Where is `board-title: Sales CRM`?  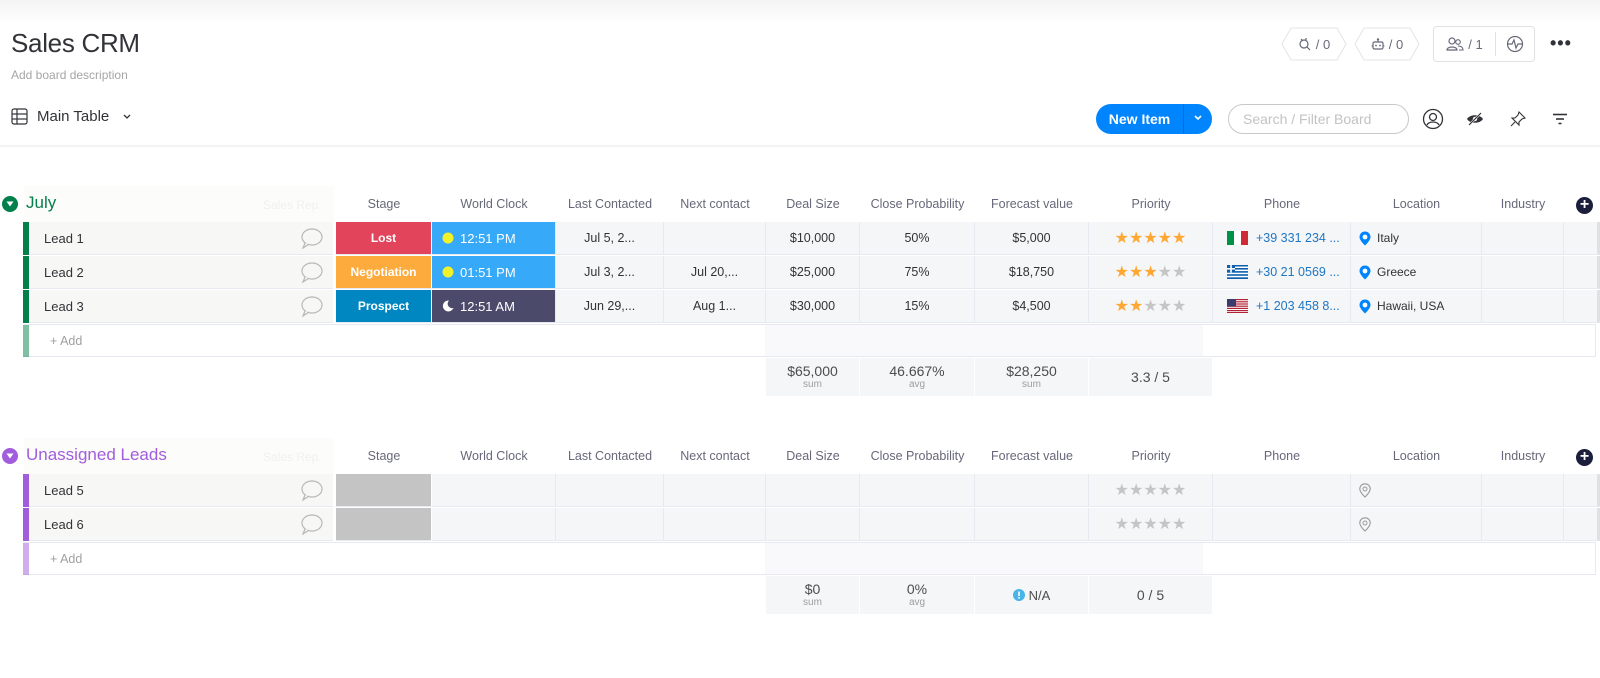
board-title: Sales CRM is located at coordinates (75, 43).